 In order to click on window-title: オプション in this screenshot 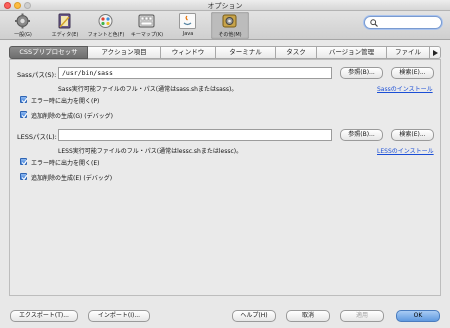, I will do `click(225, 6)`.